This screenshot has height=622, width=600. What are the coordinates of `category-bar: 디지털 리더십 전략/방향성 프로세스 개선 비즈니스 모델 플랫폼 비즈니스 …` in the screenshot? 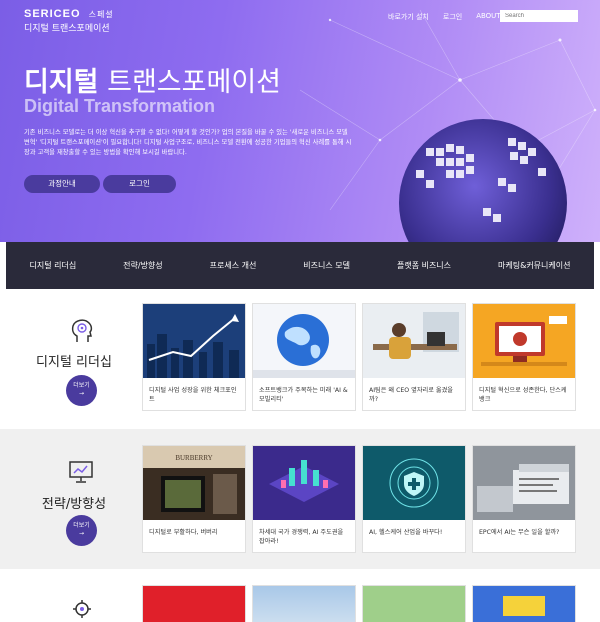 It's located at (300, 265).